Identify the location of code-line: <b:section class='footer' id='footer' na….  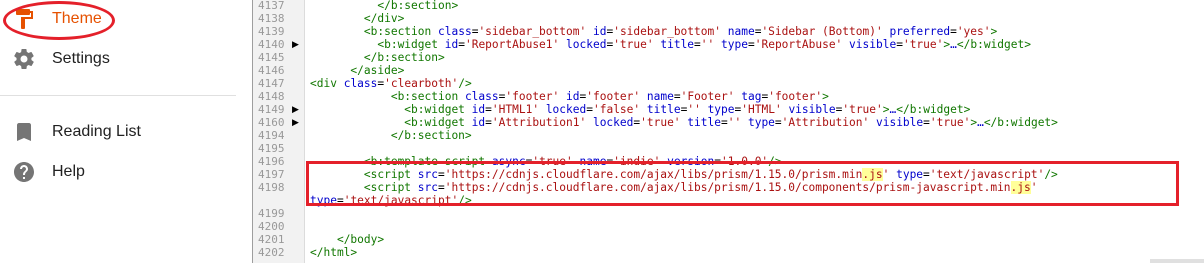
(609, 96).